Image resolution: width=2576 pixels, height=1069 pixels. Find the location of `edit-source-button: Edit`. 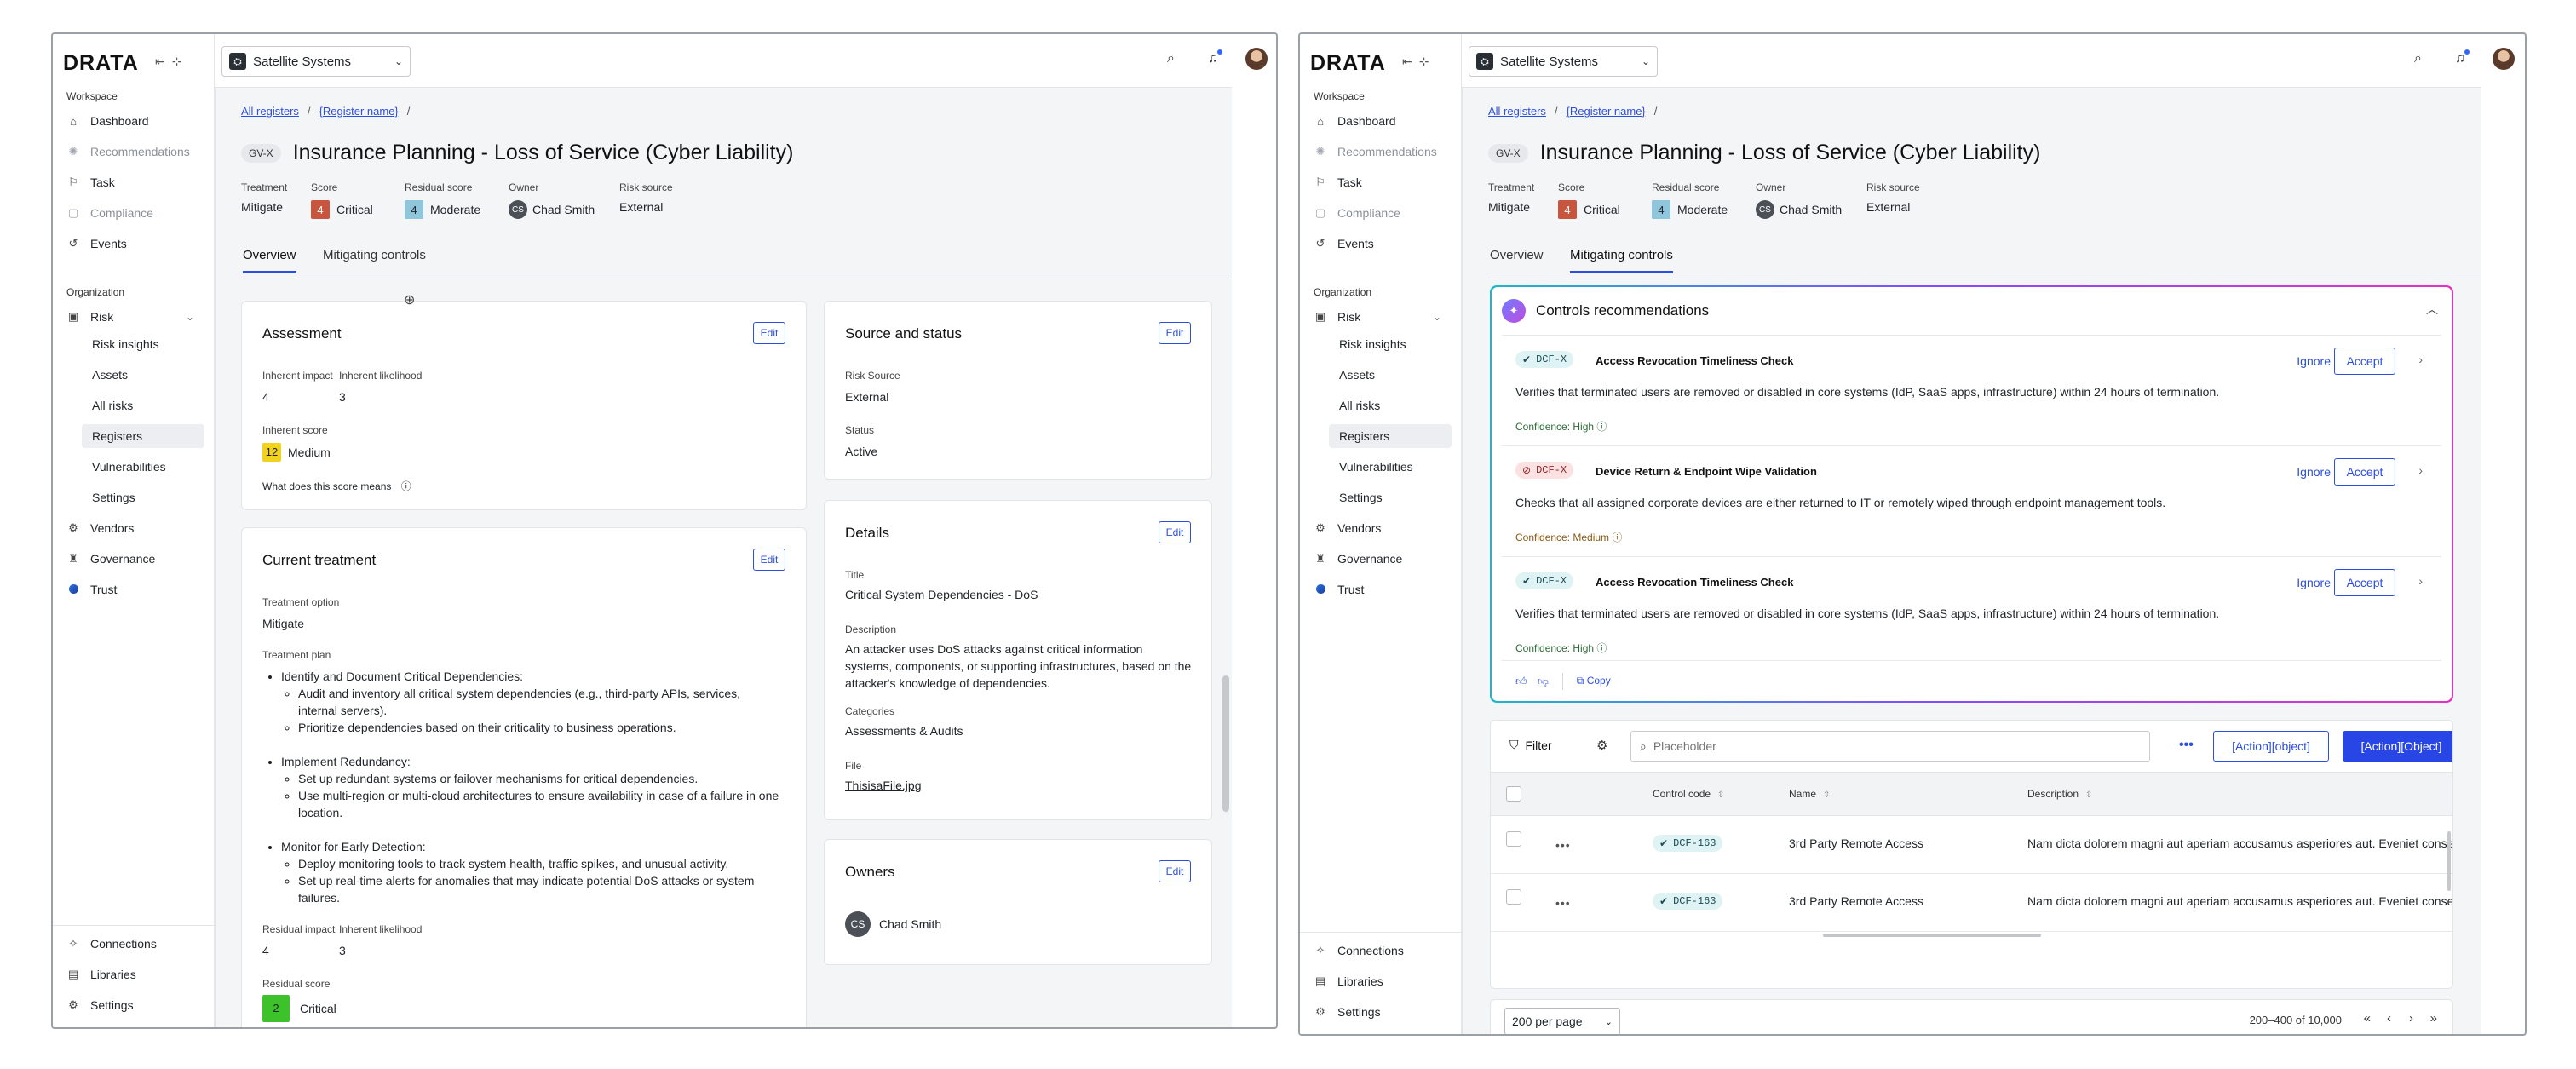

edit-source-button: Edit is located at coordinates (1175, 333).